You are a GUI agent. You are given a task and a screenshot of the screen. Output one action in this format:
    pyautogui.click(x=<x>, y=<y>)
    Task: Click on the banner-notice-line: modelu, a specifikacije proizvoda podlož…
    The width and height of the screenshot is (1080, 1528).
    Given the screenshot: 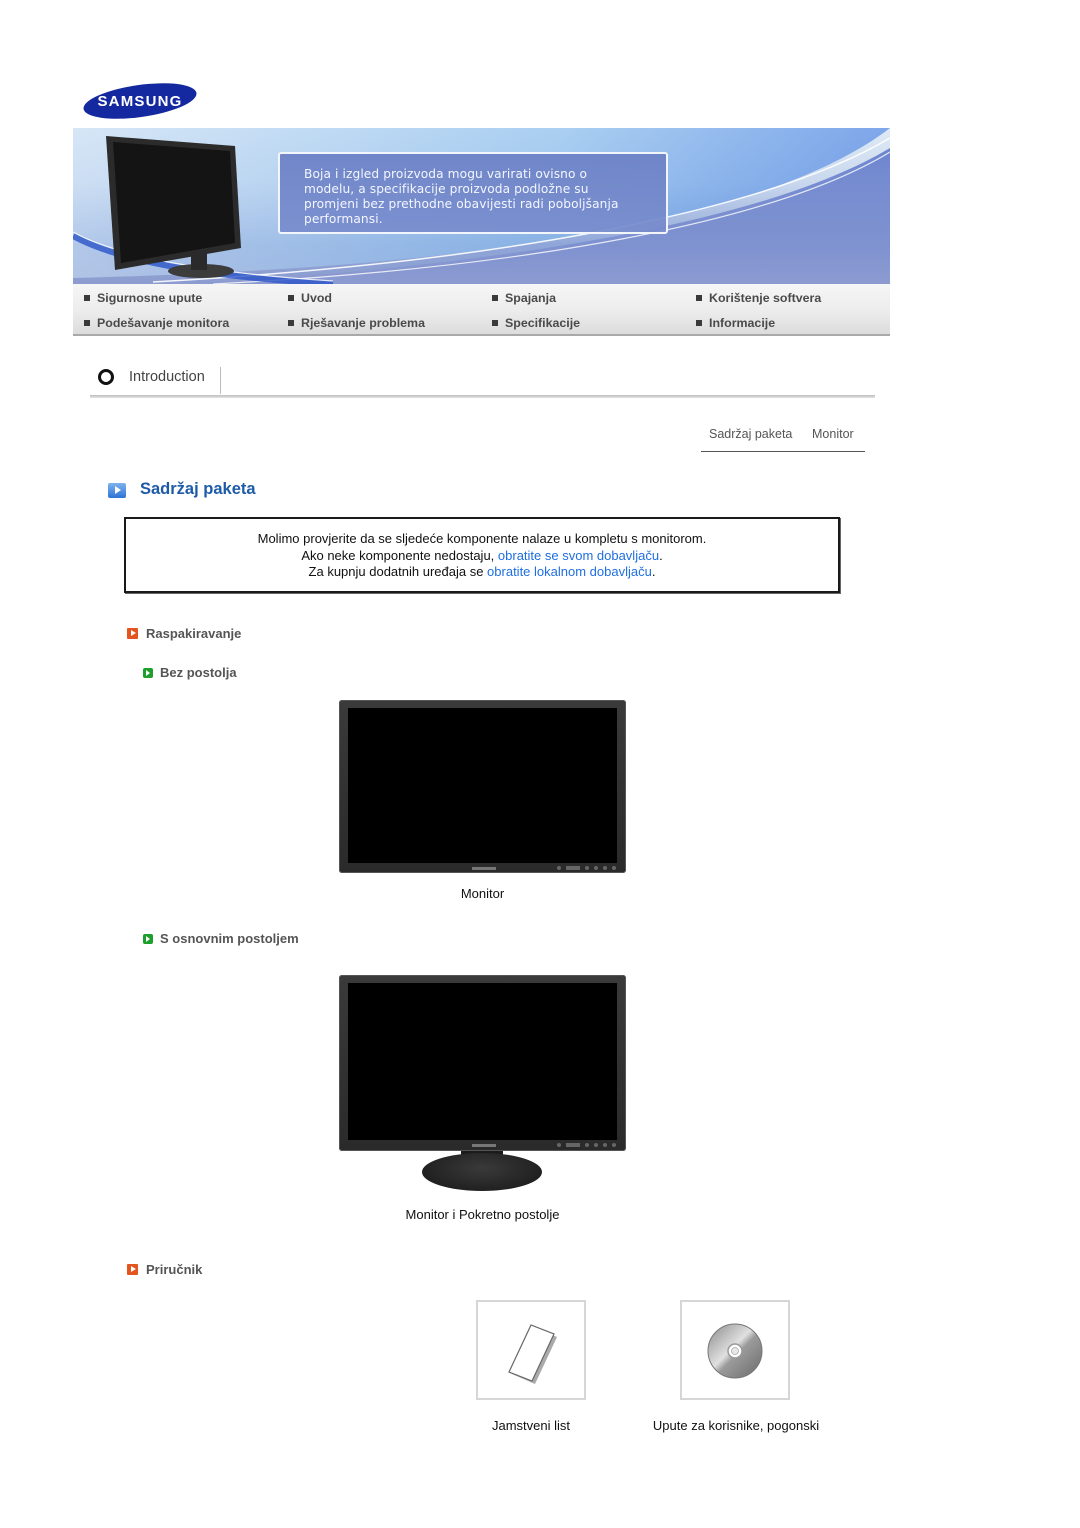 What is the action you would take?
    pyautogui.click(x=446, y=189)
    